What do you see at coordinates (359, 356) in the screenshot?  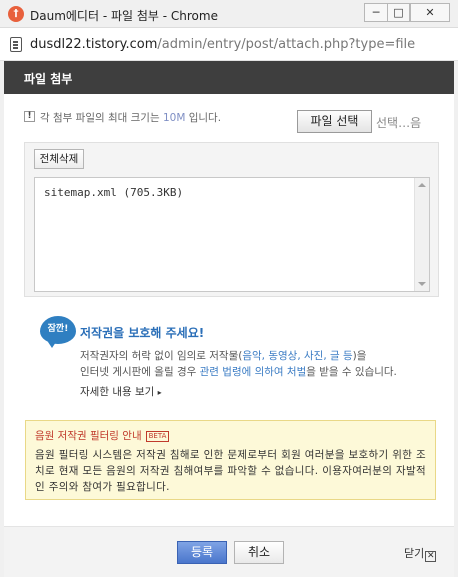 I see `copyright-line-1-end: )을` at bounding box center [359, 356].